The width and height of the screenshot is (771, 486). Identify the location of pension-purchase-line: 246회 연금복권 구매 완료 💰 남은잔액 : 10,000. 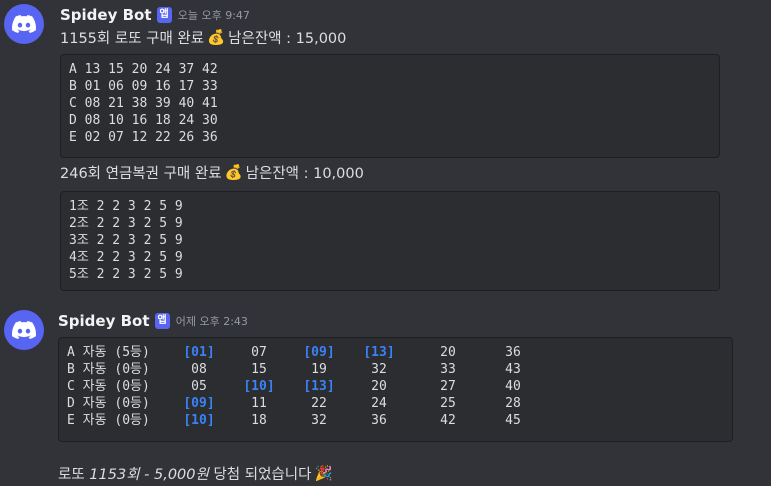
(415, 172).